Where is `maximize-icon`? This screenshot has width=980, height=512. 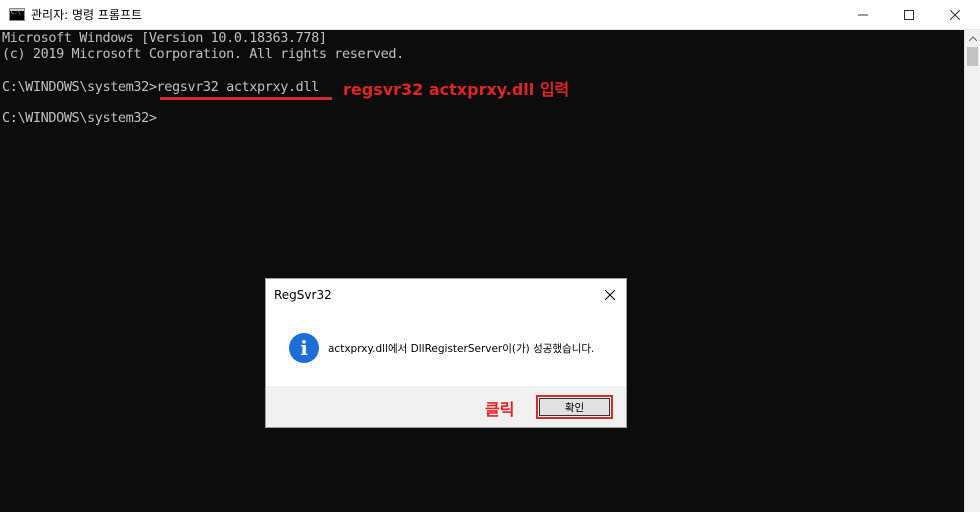
maximize-icon is located at coordinates (909, 15).